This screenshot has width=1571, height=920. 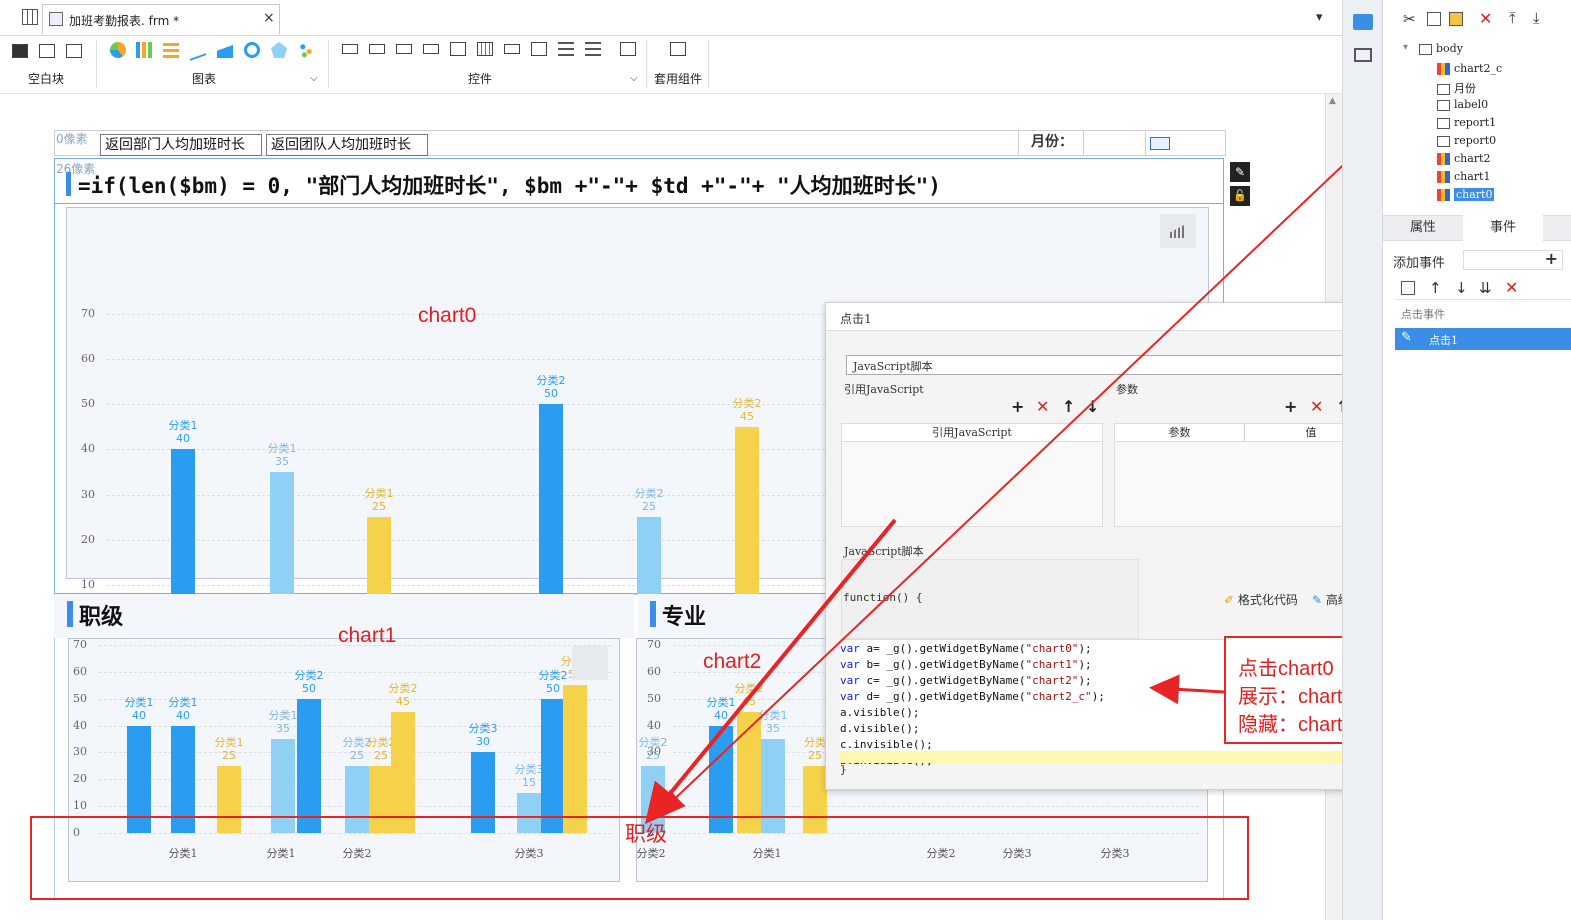 I want to click on tree-item-label: chart2_c, so click(x=1478, y=68).